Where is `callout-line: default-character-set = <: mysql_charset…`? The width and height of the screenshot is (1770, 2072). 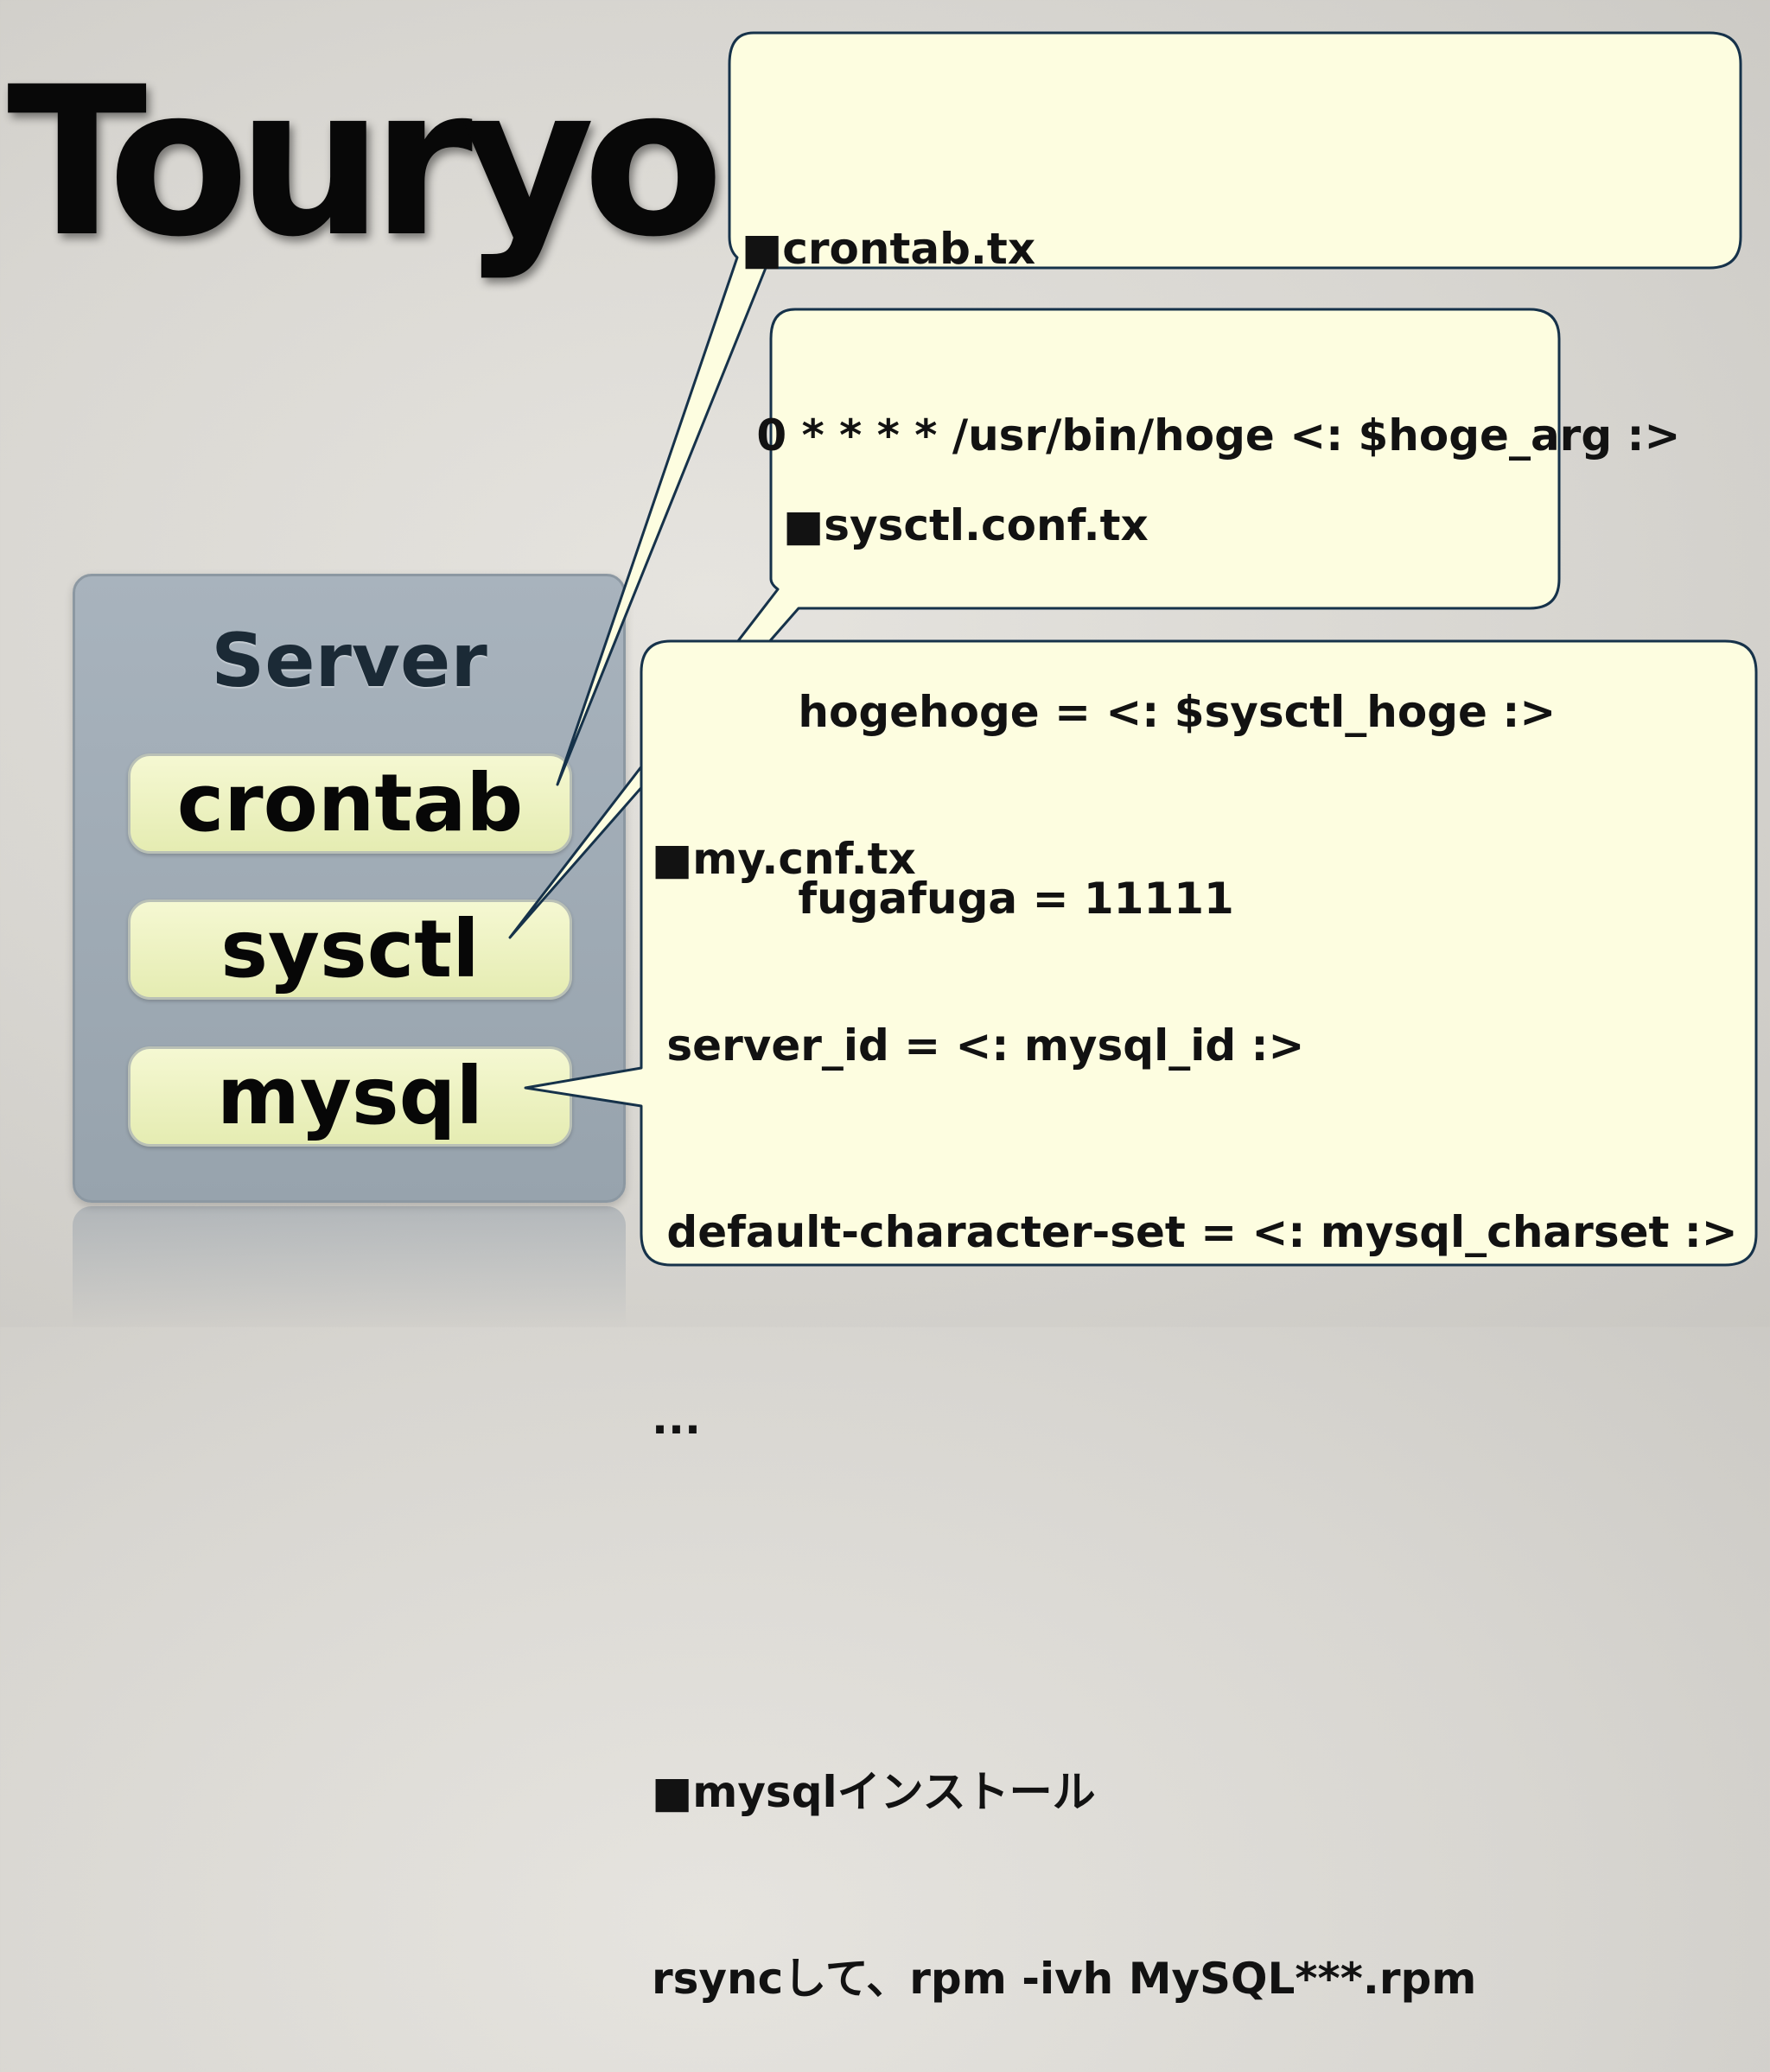
callout-line: default-character-set = <: mysql_charset… is located at coordinates (1195, 1232).